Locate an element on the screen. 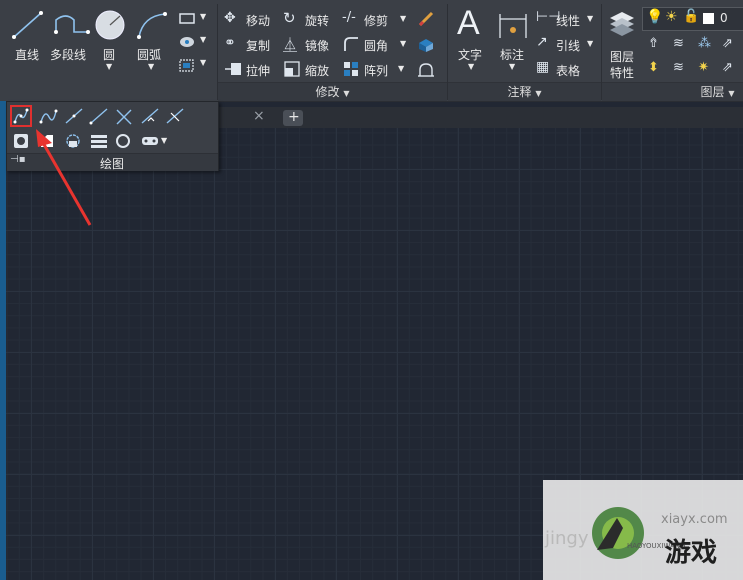 This screenshot has height=580, width=743. ellipse-ring-icon is located at coordinates (123, 141).